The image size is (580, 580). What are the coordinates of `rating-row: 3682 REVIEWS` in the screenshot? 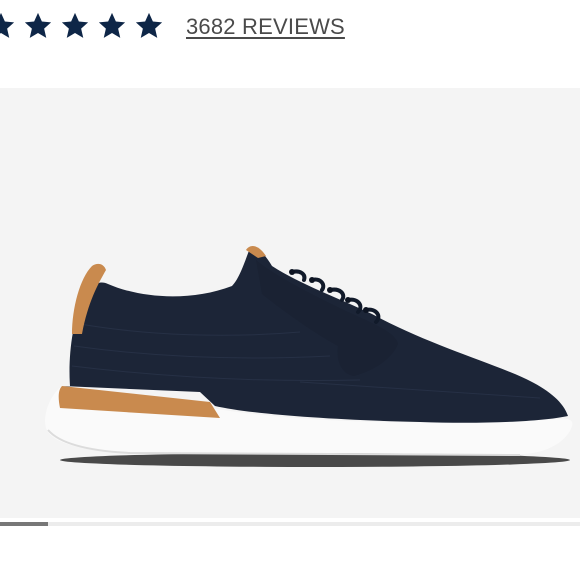 It's located at (290, 28).